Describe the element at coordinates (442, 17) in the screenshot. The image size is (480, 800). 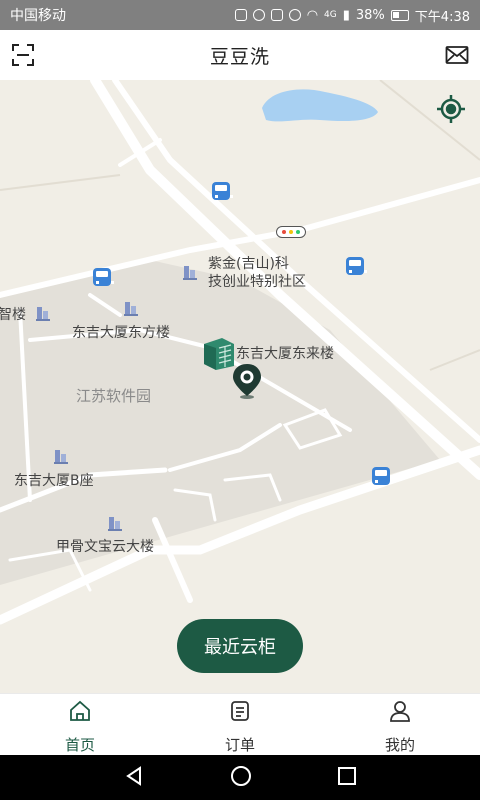
I see `time-label: 下午4:38` at that location.